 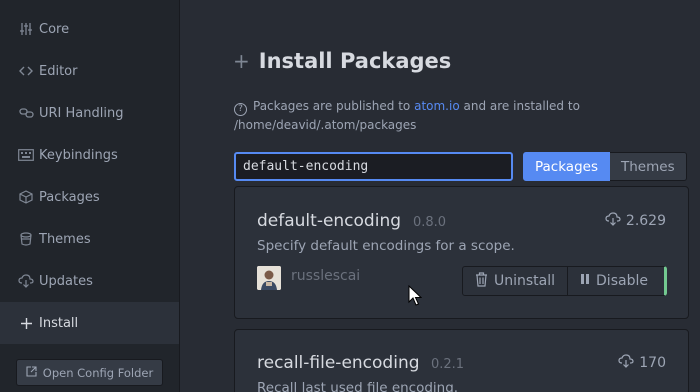 I want to click on page-title: + Install Packages, so click(x=342, y=61).